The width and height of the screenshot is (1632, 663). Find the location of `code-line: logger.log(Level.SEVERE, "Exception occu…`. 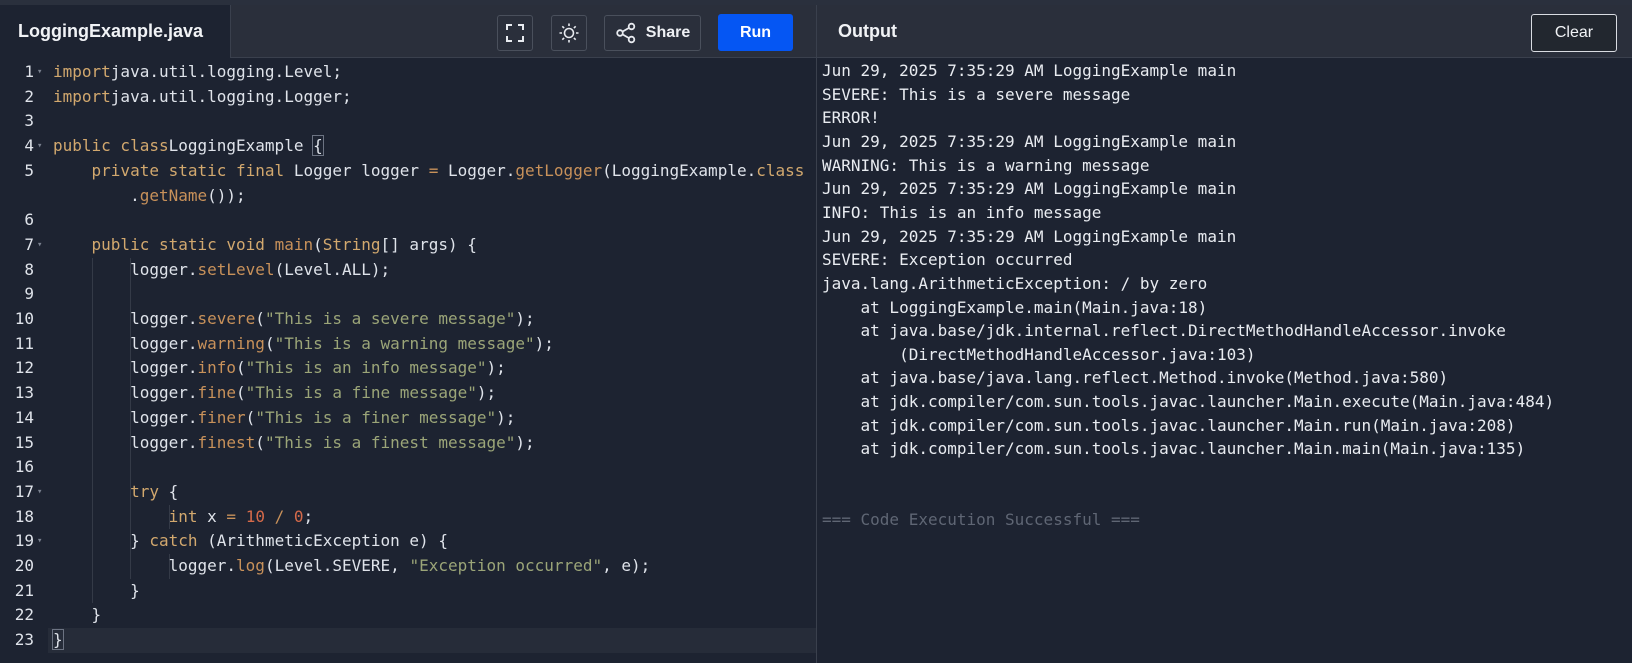

code-line: logger.log(Level.SEVERE, "Exception occu… is located at coordinates (352, 566).